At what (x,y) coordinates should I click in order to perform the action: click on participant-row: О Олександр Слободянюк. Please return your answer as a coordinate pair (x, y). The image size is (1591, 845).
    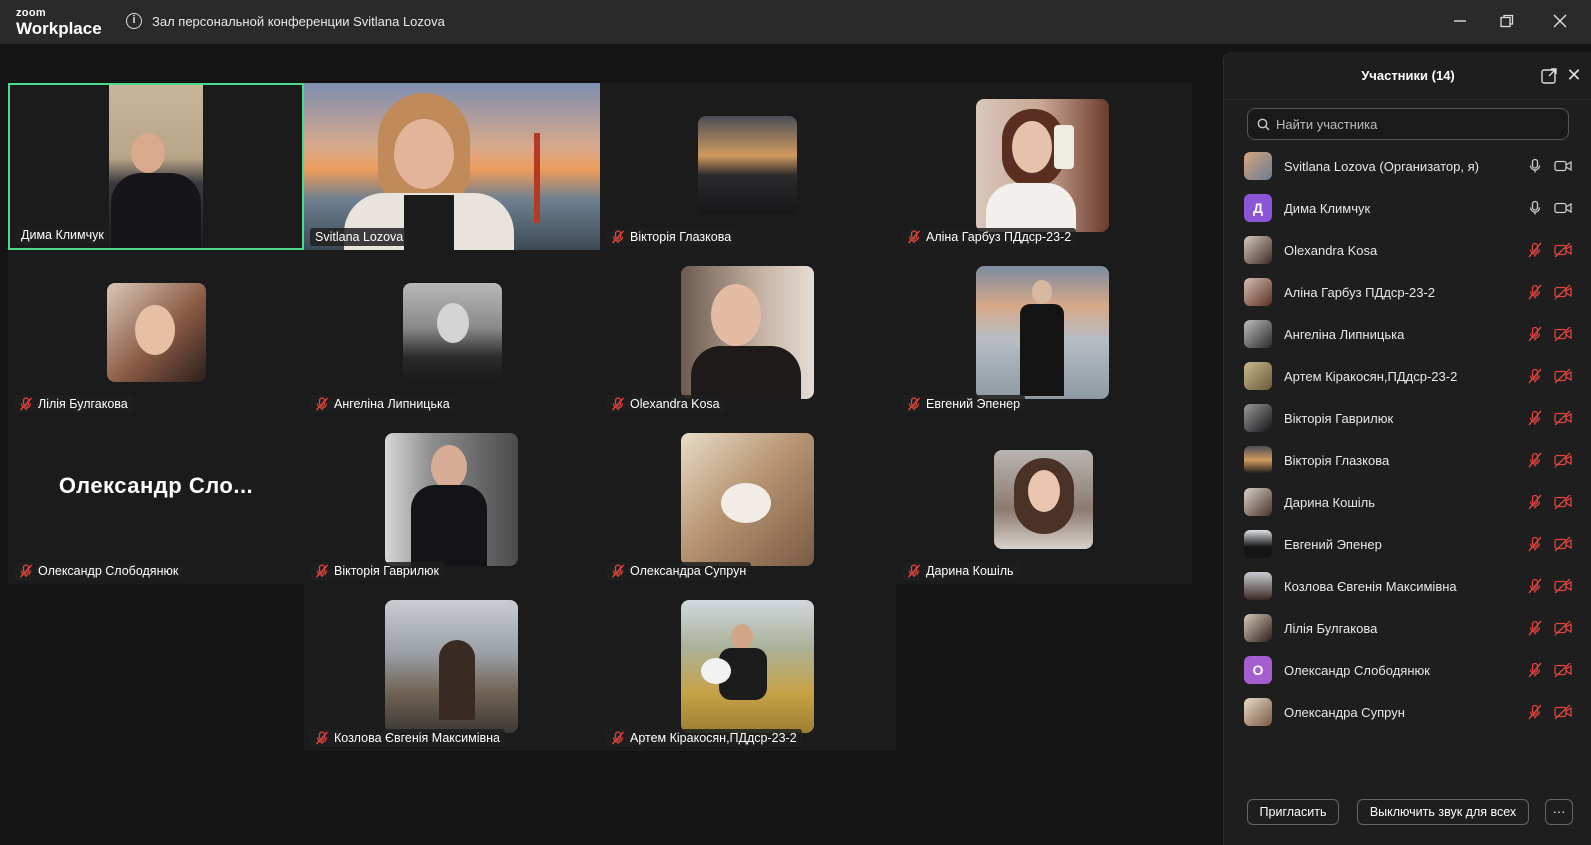
    Looking at the image, I should click on (1407, 670).